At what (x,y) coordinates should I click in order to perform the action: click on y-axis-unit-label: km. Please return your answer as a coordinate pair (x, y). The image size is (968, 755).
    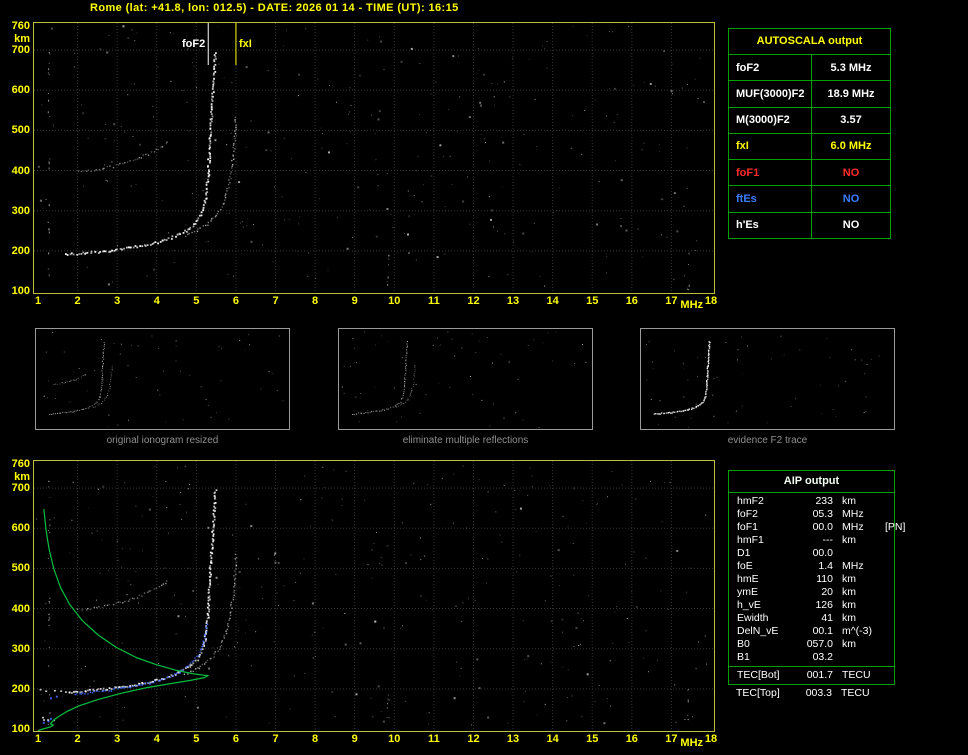
    Looking at the image, I should click on (22, 477).